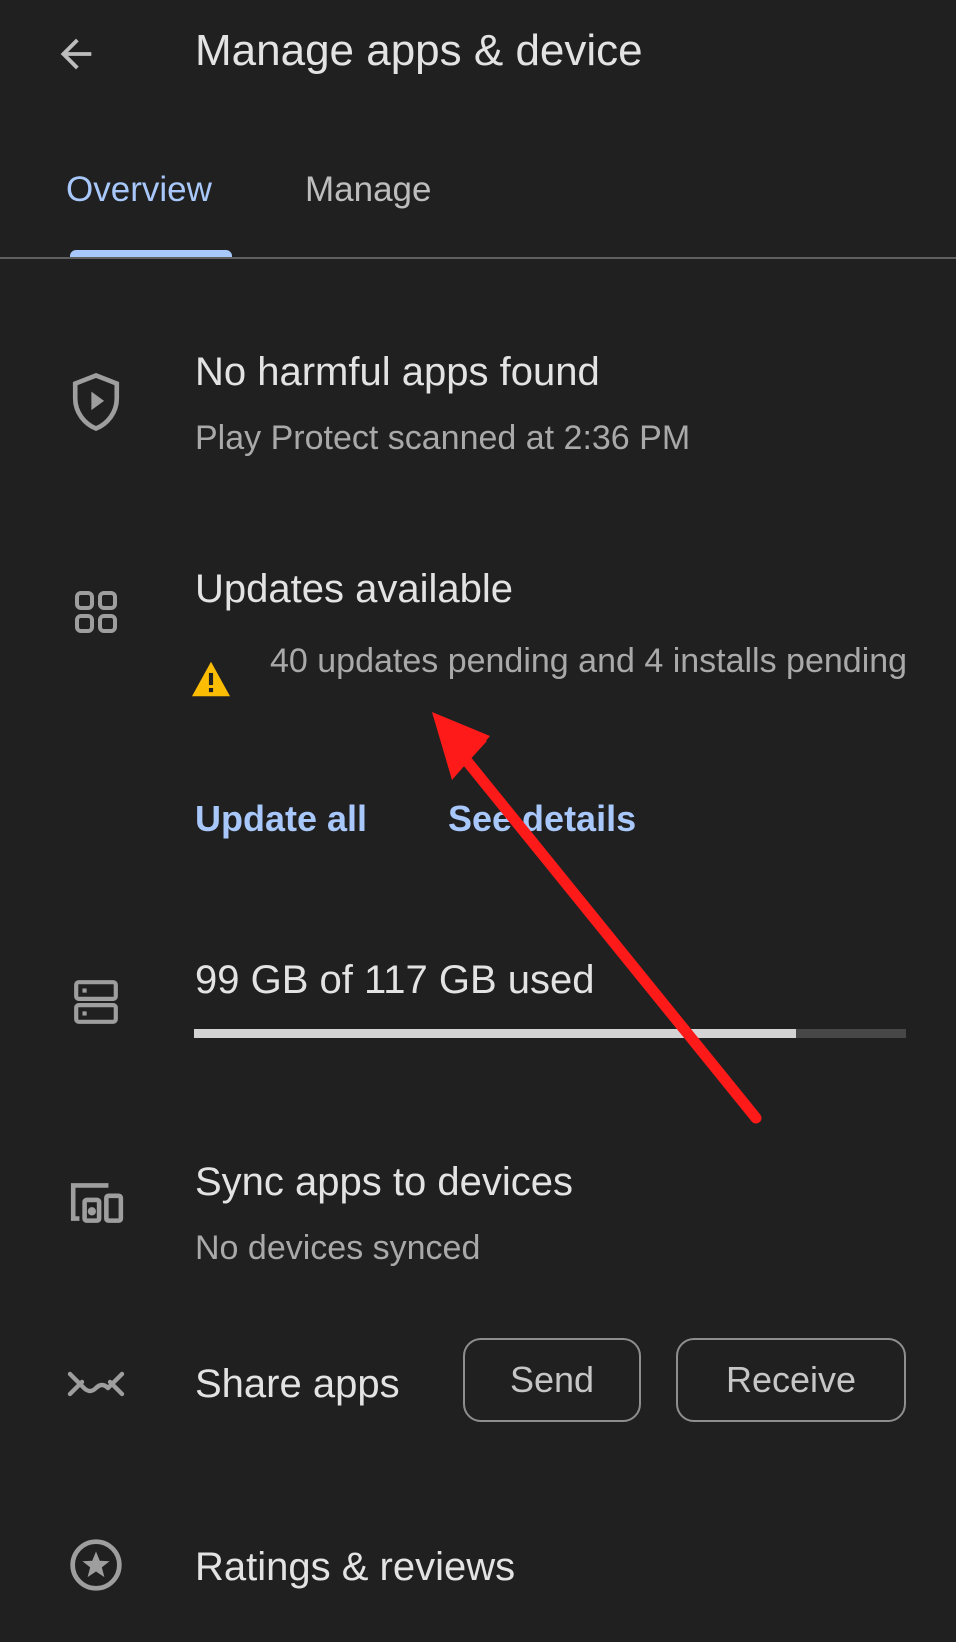  Describe the element at coordinates (443, 438) in the screenshot. I see `play-protect-subtitle: Play Protect scanned at 2:36 PM` at that location.